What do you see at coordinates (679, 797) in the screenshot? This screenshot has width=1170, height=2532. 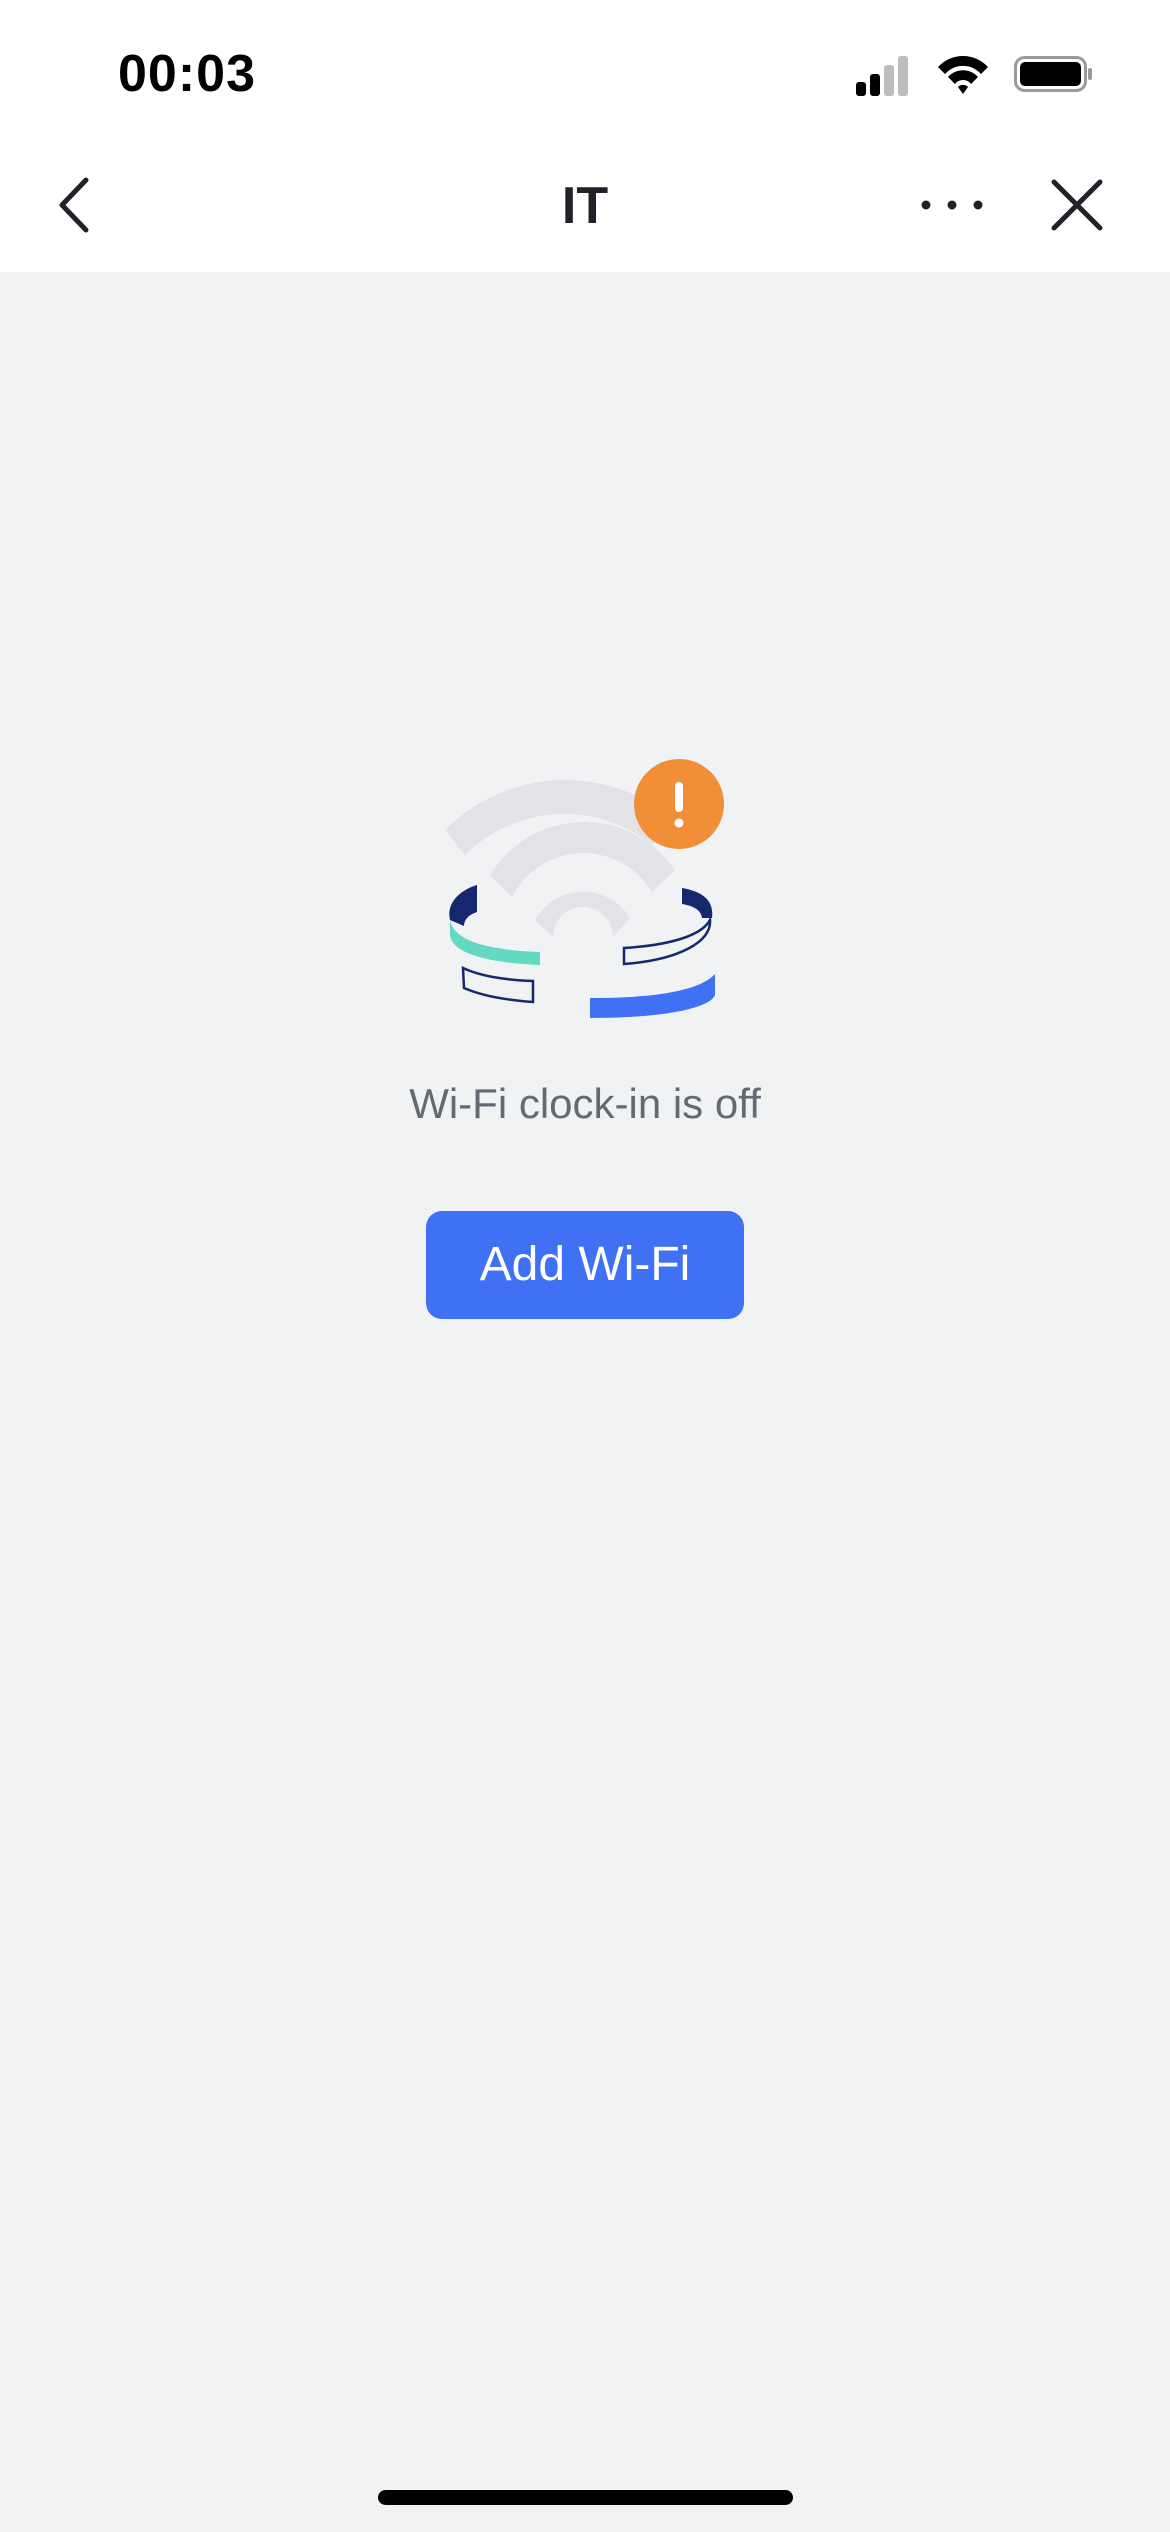 I see `warning-exclamation-bar` at bounding box center [679, 797].